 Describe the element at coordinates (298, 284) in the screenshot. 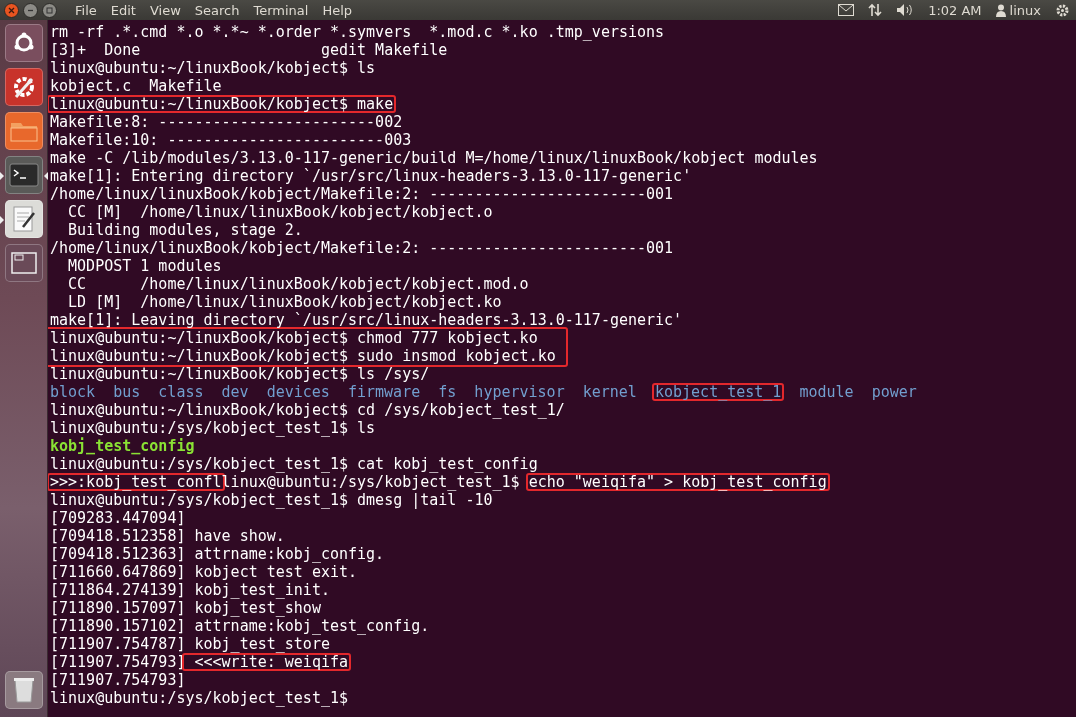

I see `terminal-text: CC /home/linux/linuxBook/kobject/kobject.mod.o` at that location.